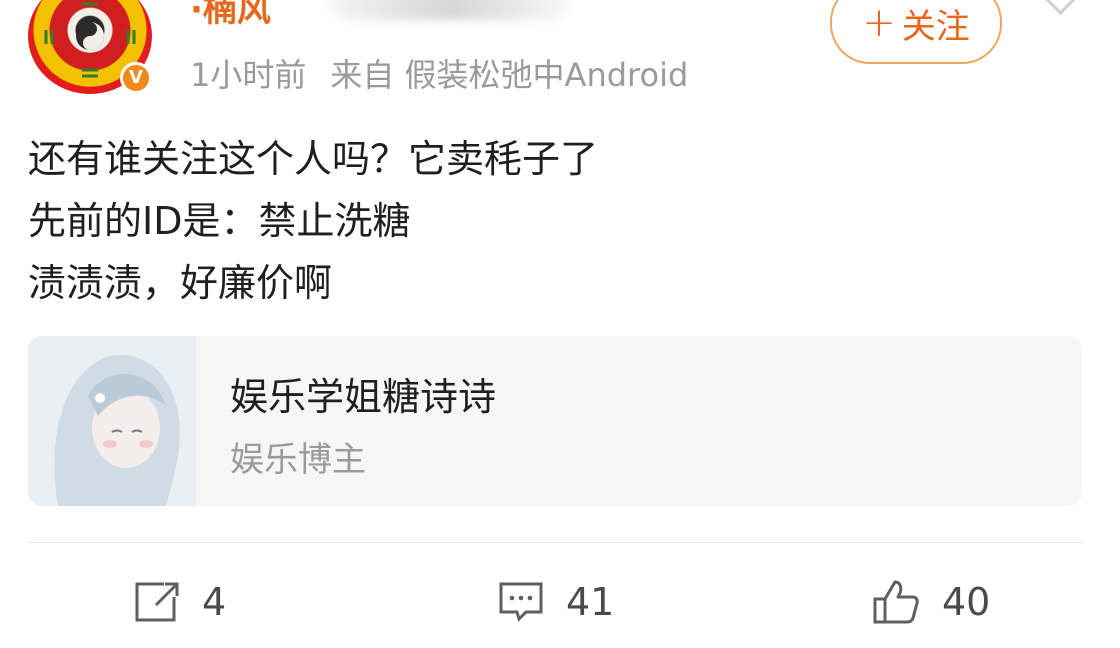 This screenshot has width=1120, height=648. Describe the element at coordinates (590, 602) in the screenshot. I see `comment-count: 41` at that location.